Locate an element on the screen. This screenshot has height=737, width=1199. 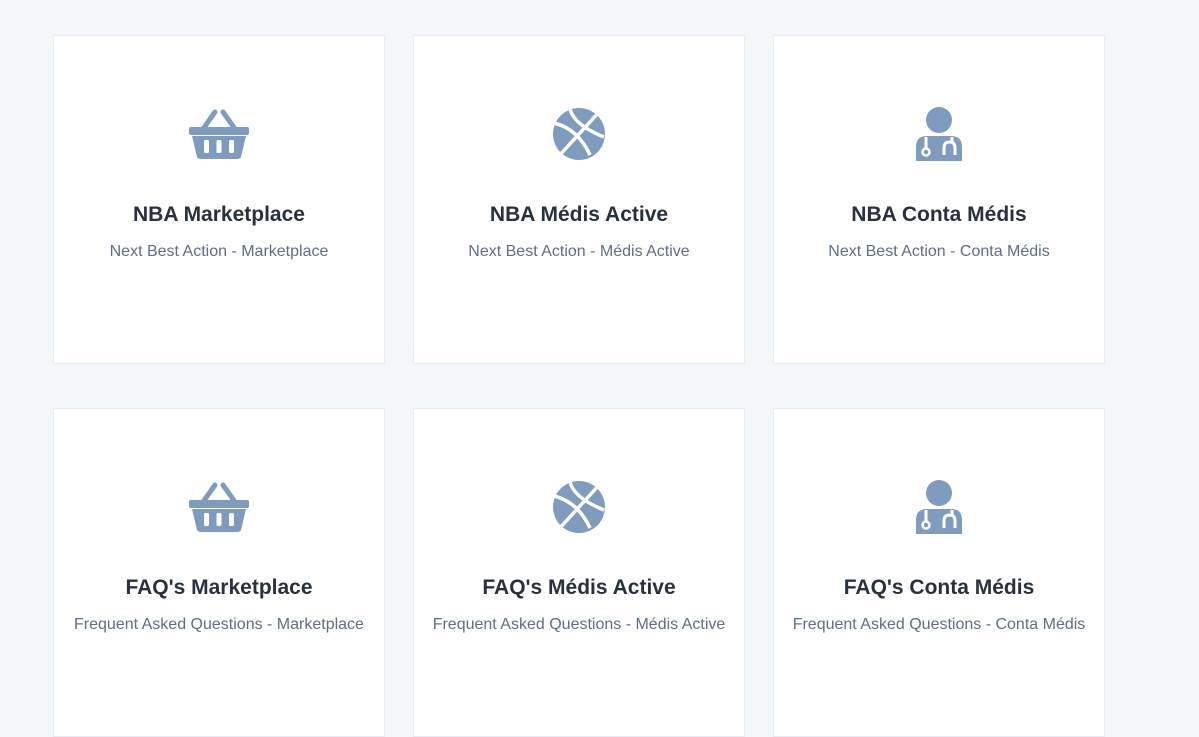
card-title: FAQ's Conta Médis is located at coordinates (939, 587).